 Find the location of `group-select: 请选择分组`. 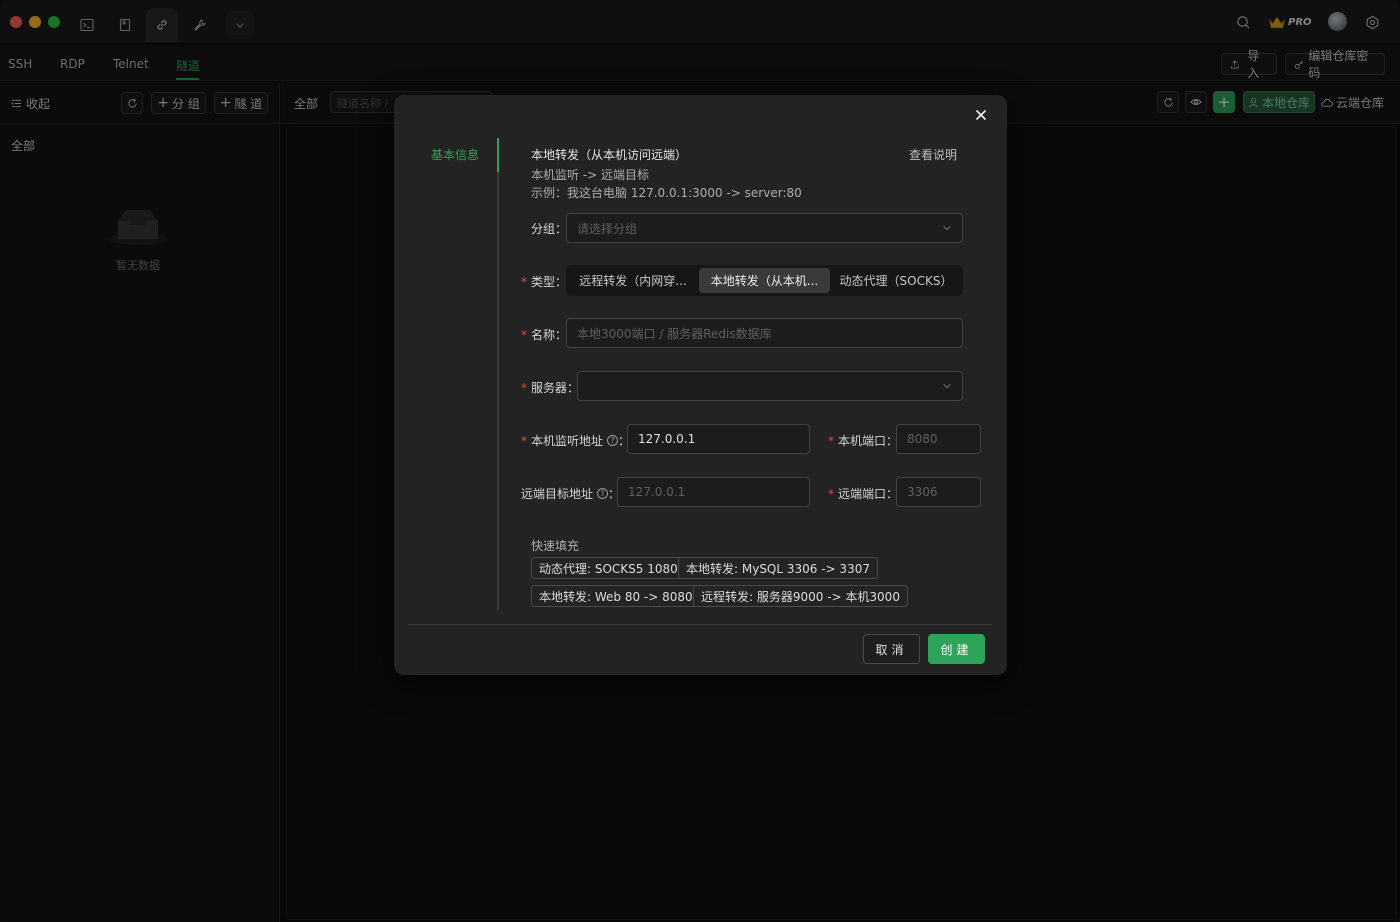

group-select: 请选择分组 is located at coordinates (764, 228).